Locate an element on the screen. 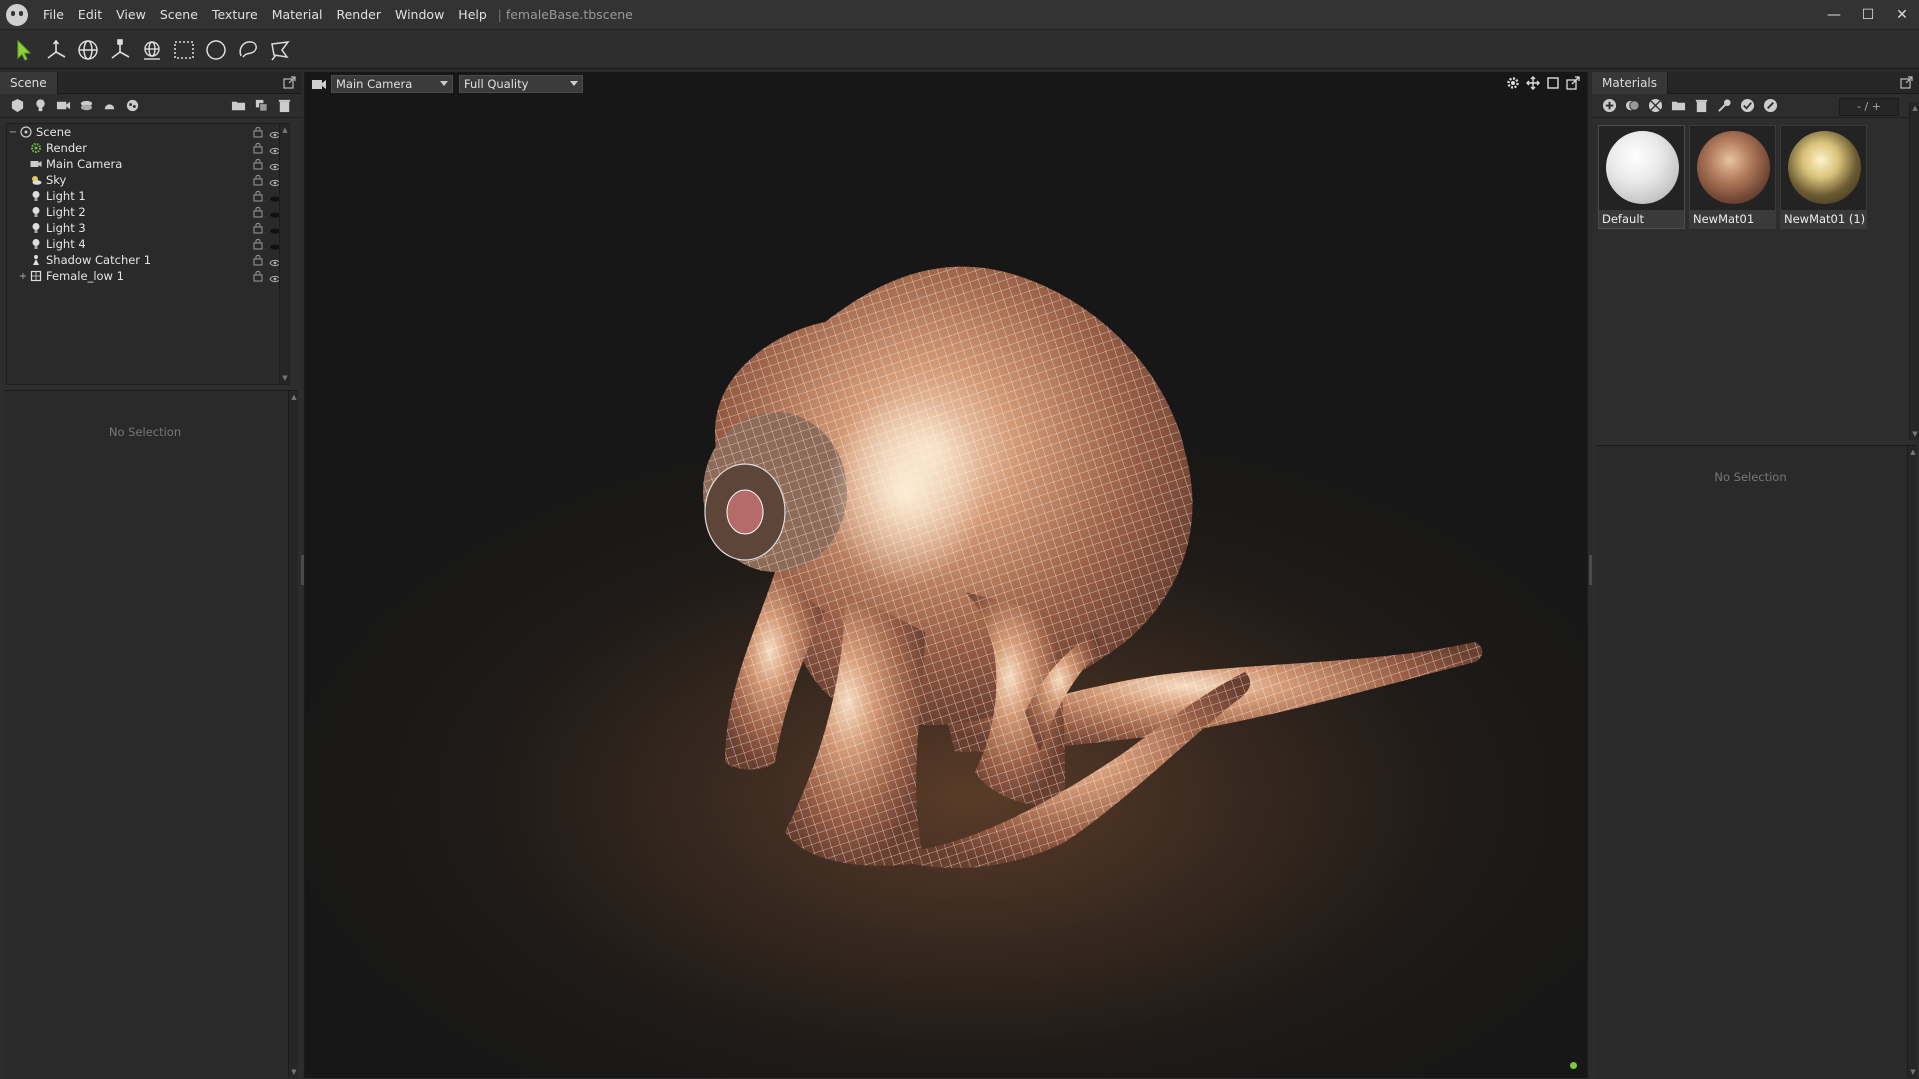 This screenshot has height=1079, width=1919. tree-item-label: Light 4 is located at coordinates (66, 244).